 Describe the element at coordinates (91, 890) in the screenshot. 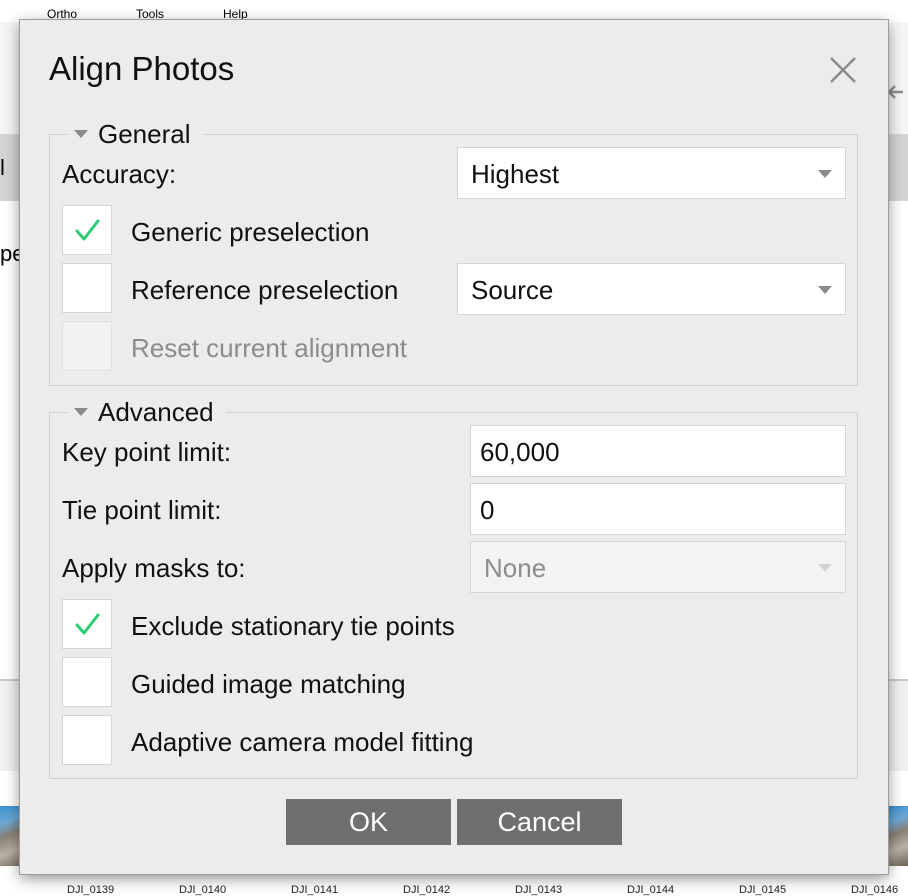

I see `thumbnail-label: DJI_0139` at that location.